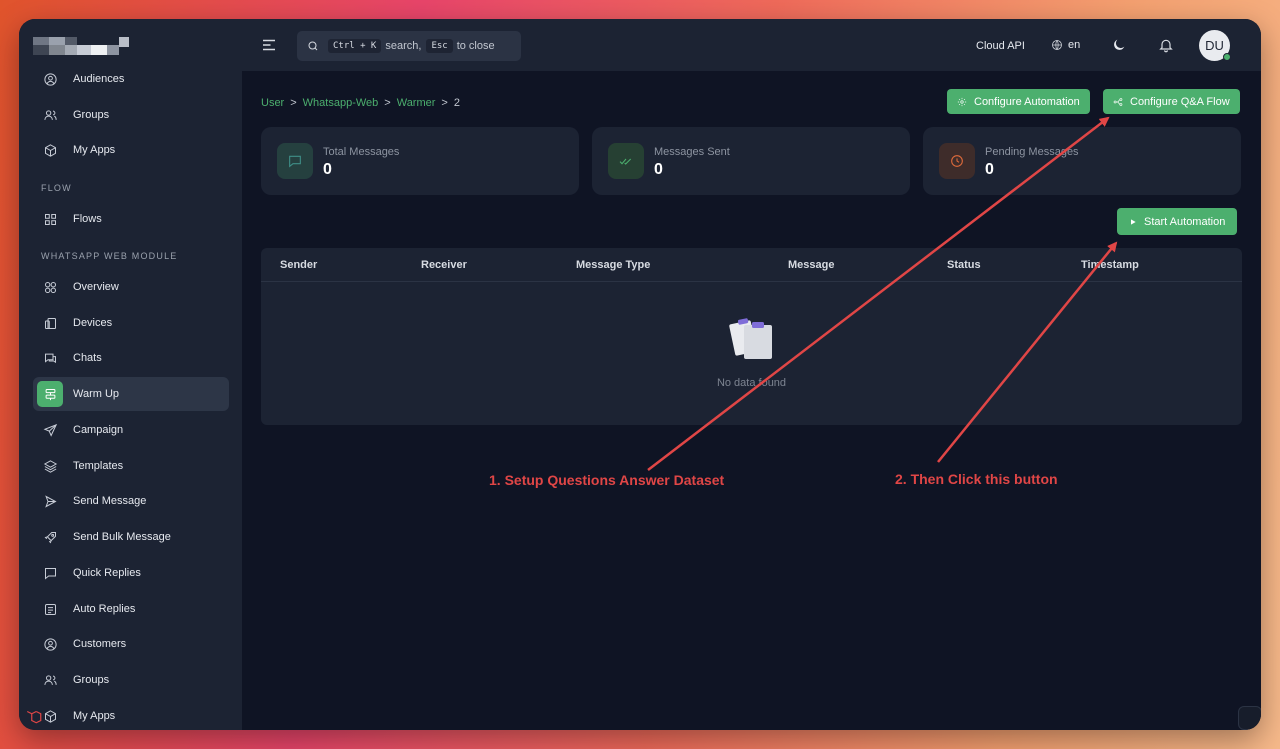 Image resolution: width=1280 pixels, height=749 pixels. What do you see at coordinates (50, 79) in the screenshot?
I see `user-circle-icon` at bounding box center [50, 79].